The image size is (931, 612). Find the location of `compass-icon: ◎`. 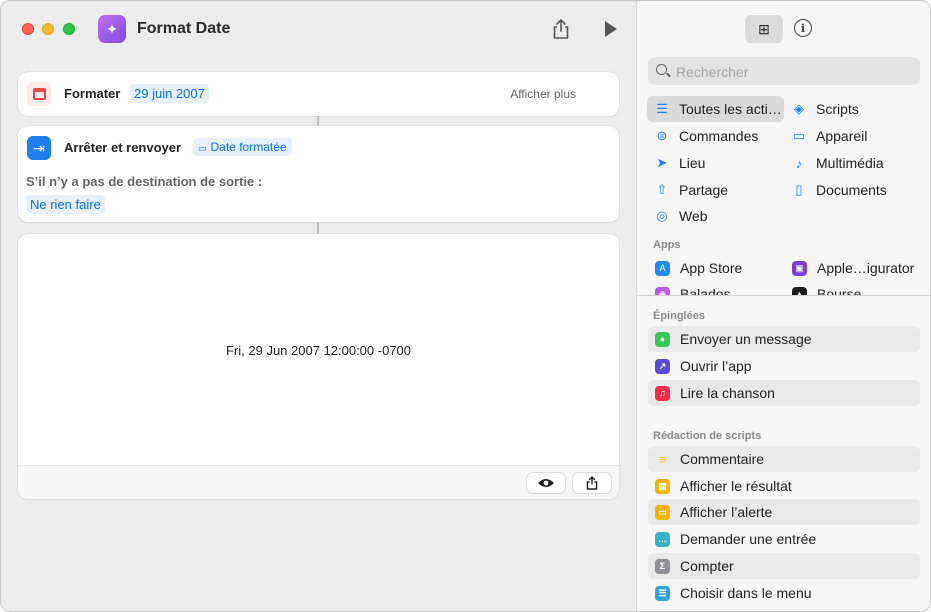

compass-icon: ◎ is located at coordinates (662, 215).